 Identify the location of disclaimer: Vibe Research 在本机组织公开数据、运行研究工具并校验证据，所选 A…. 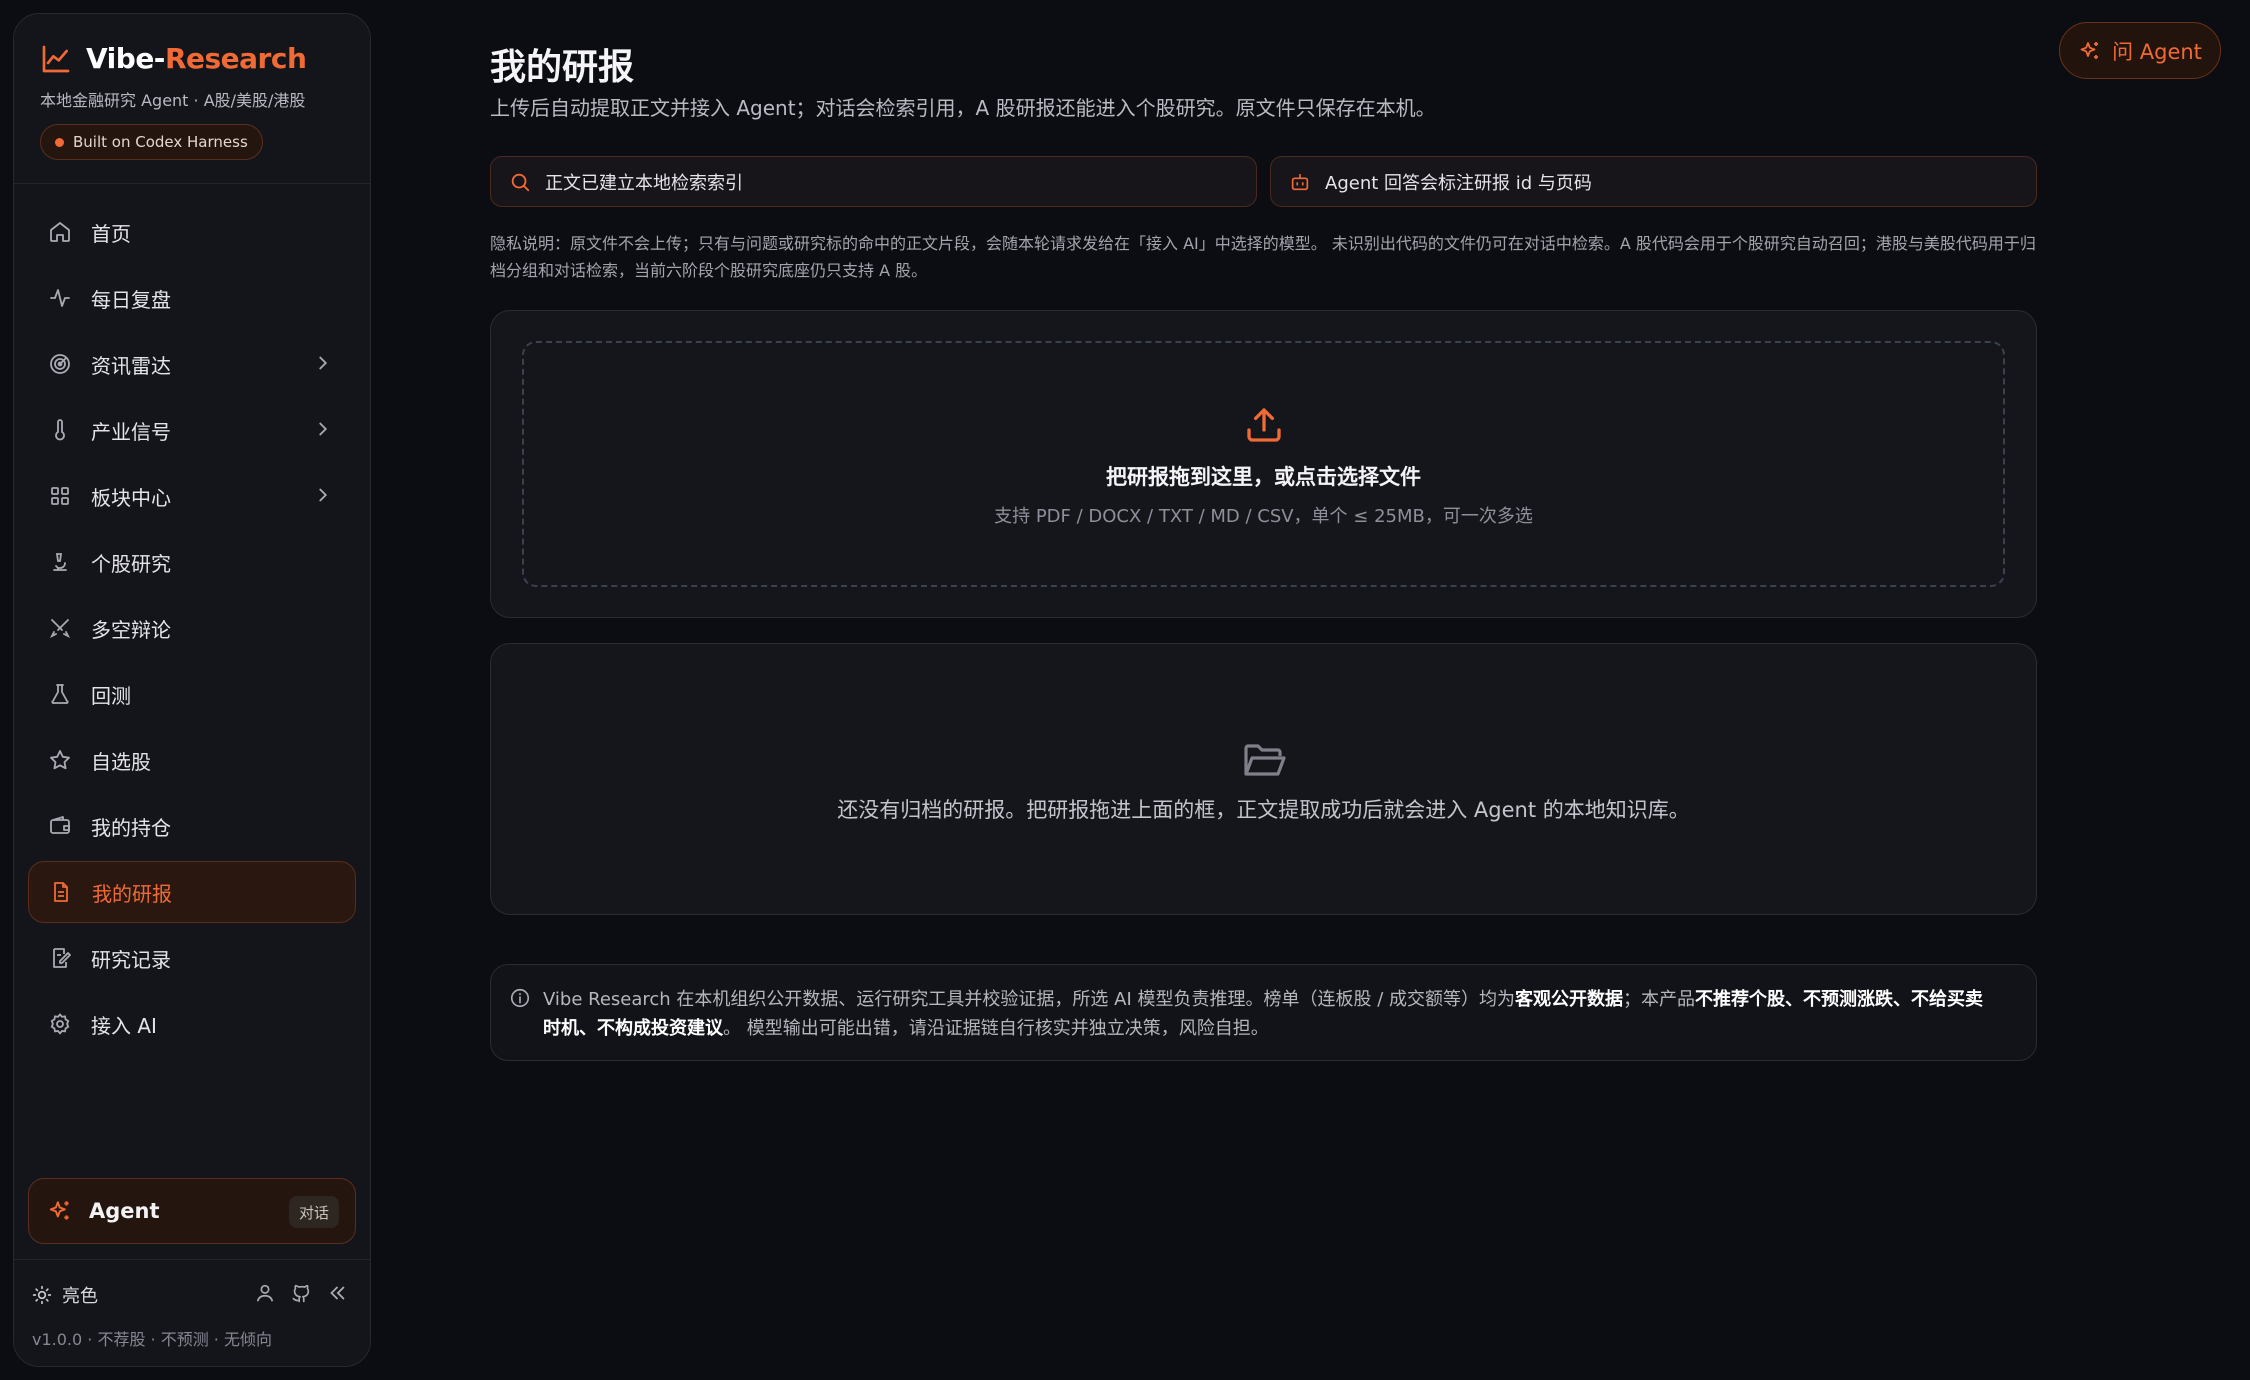
(1263, 1012).